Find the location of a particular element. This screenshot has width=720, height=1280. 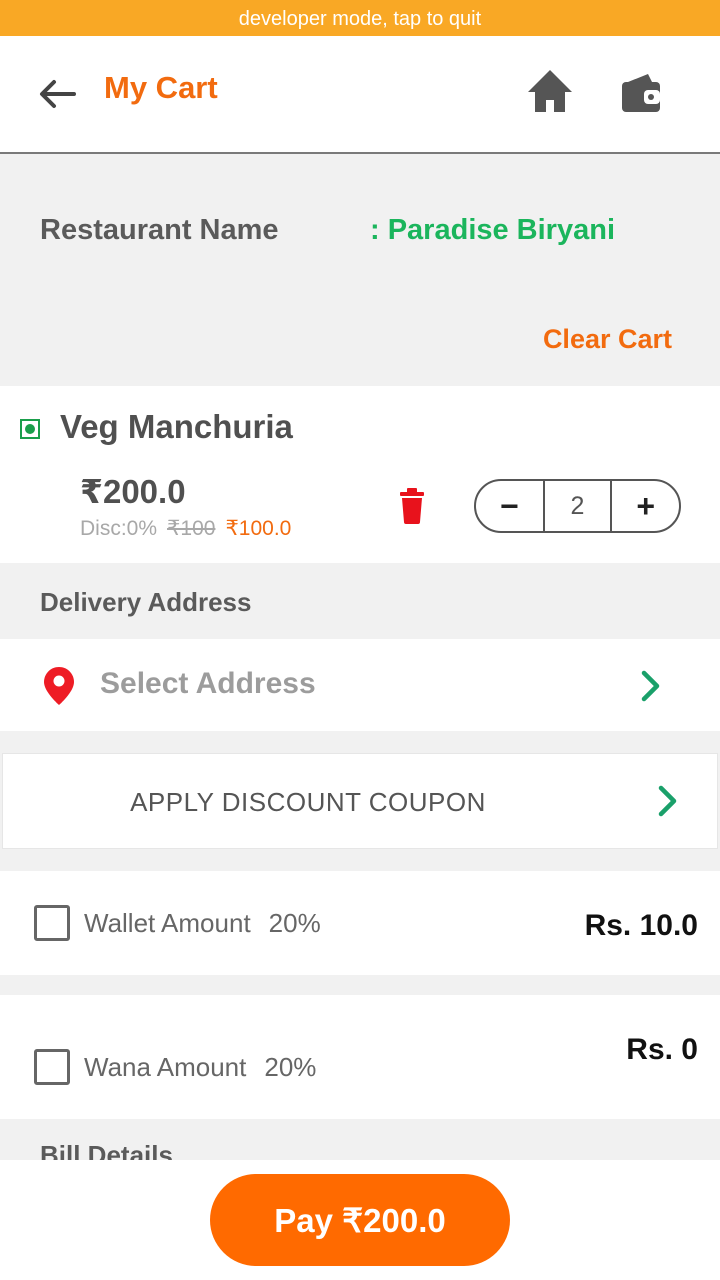

delivery-address-heading: Delivery Address is located at coordinates (146, 602).